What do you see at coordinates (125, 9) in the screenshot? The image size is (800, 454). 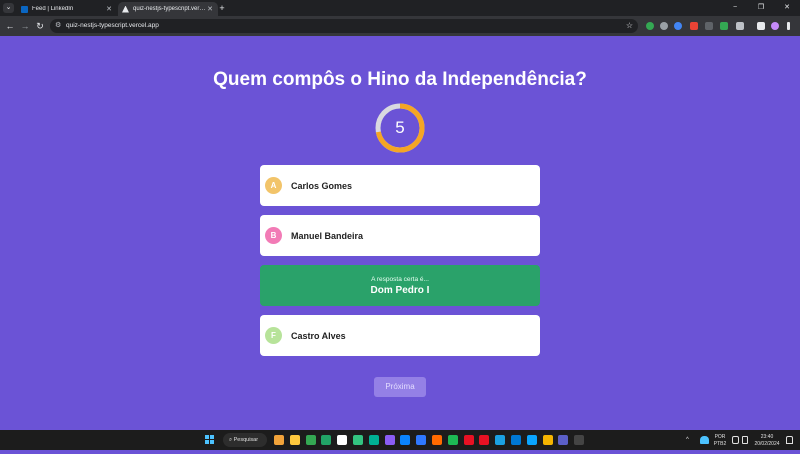 I see `vercel-icon` at bounding box center [125, 9].